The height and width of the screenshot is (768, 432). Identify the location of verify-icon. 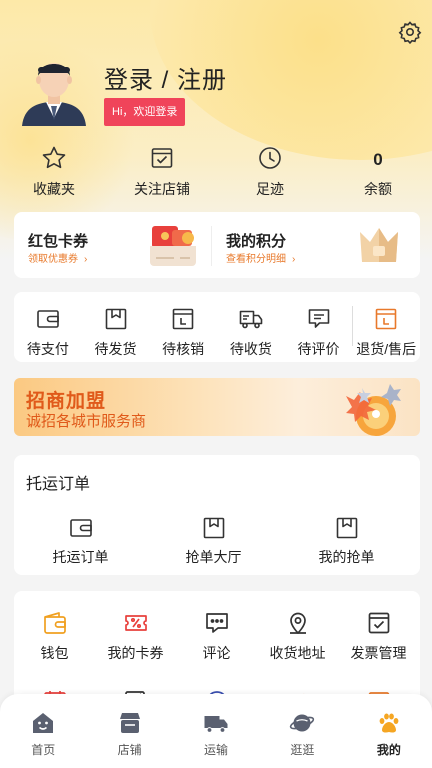
(183, 319).